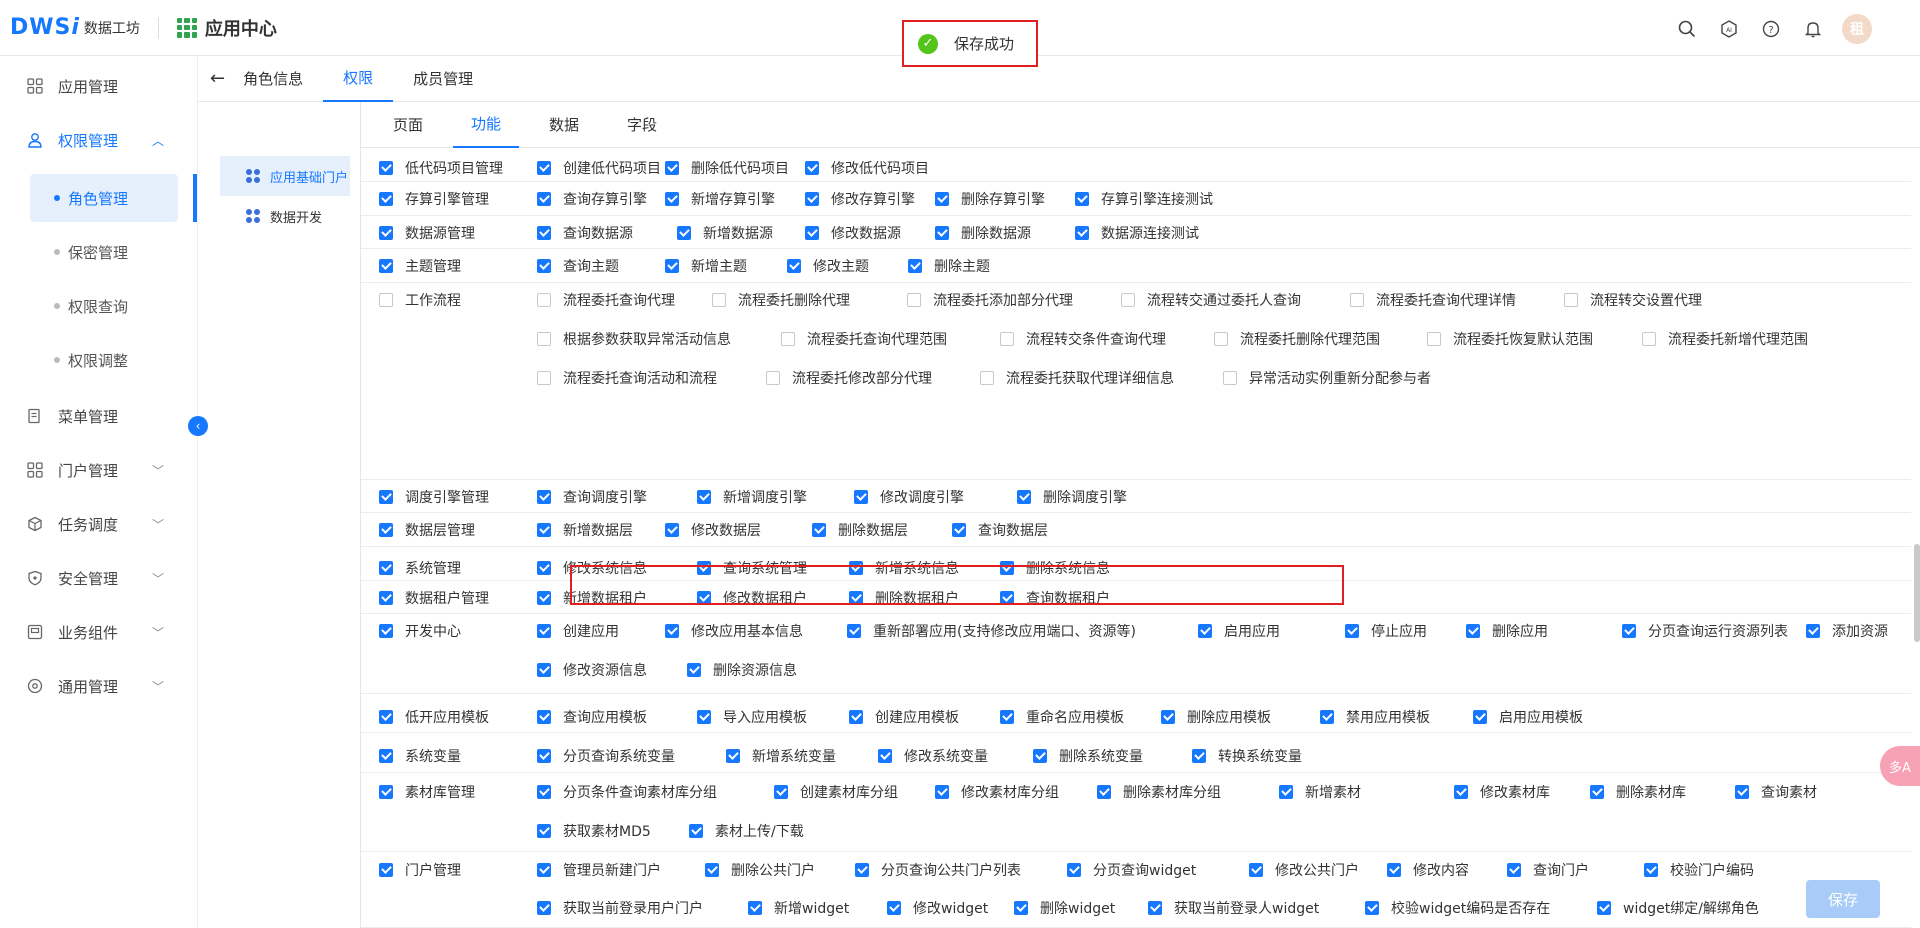  Describe the element at coordinates (798, 908) in the screenshot. I see `permission-item-checkbox: 新增widget` at that location.